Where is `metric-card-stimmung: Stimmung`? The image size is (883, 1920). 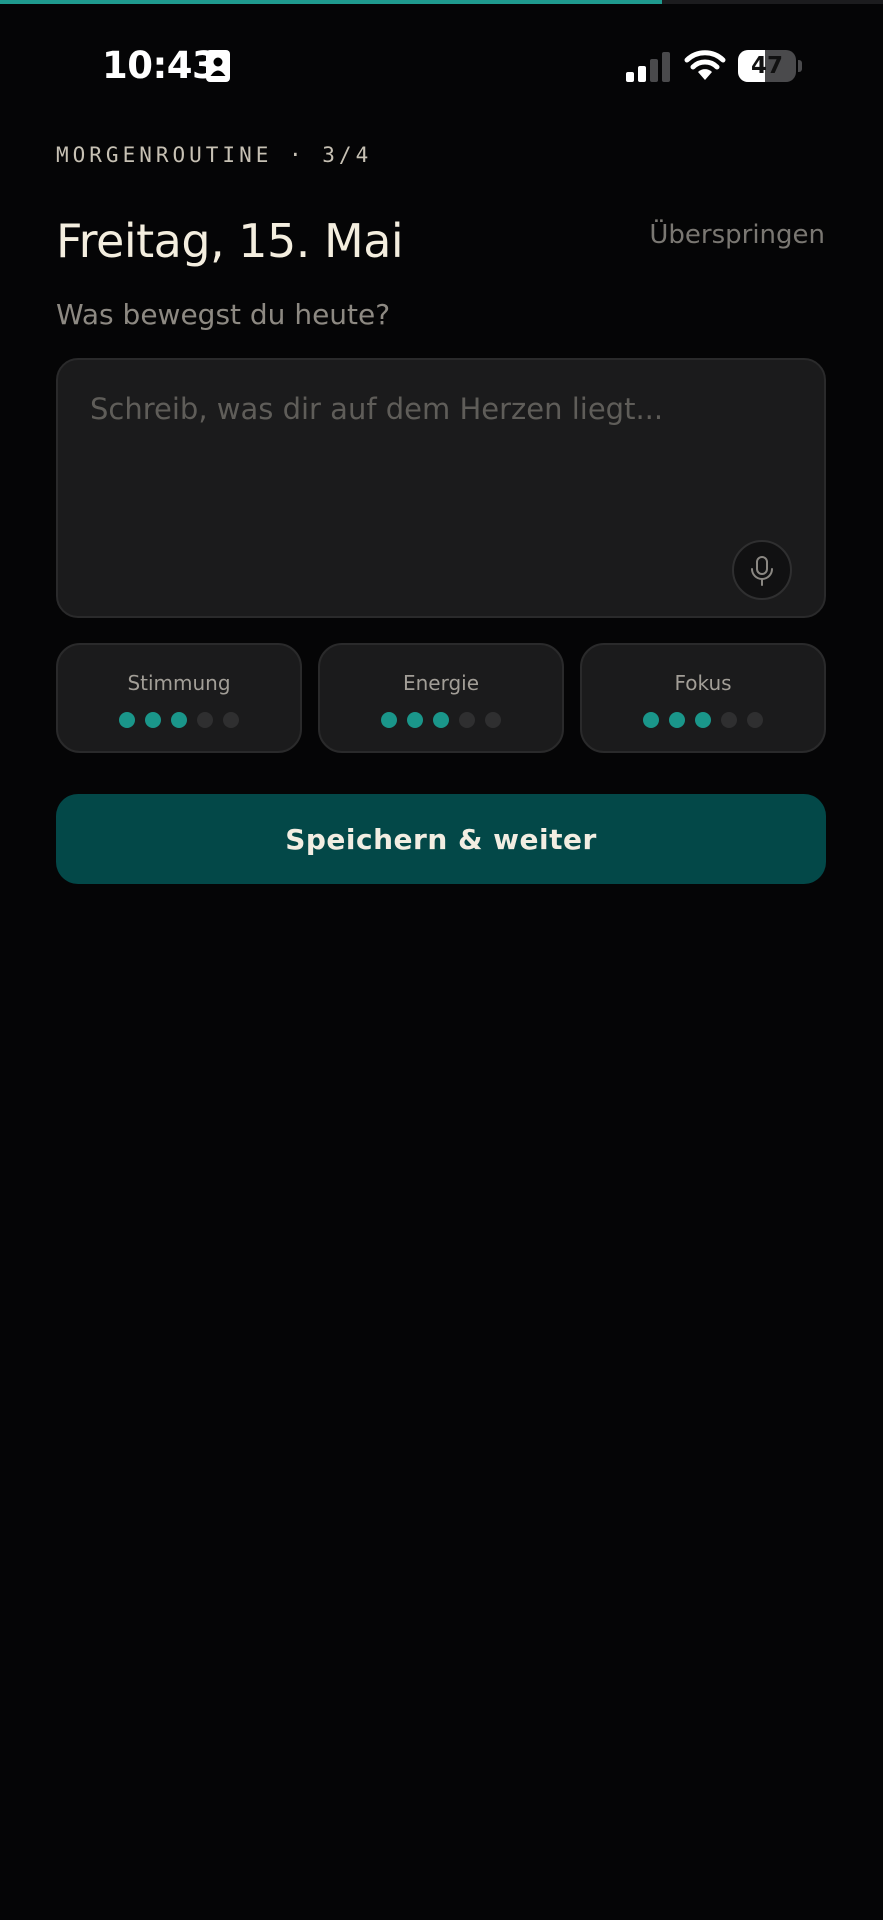
metric-card-stimmung: Stimmung is located at coordinates (179, 698).